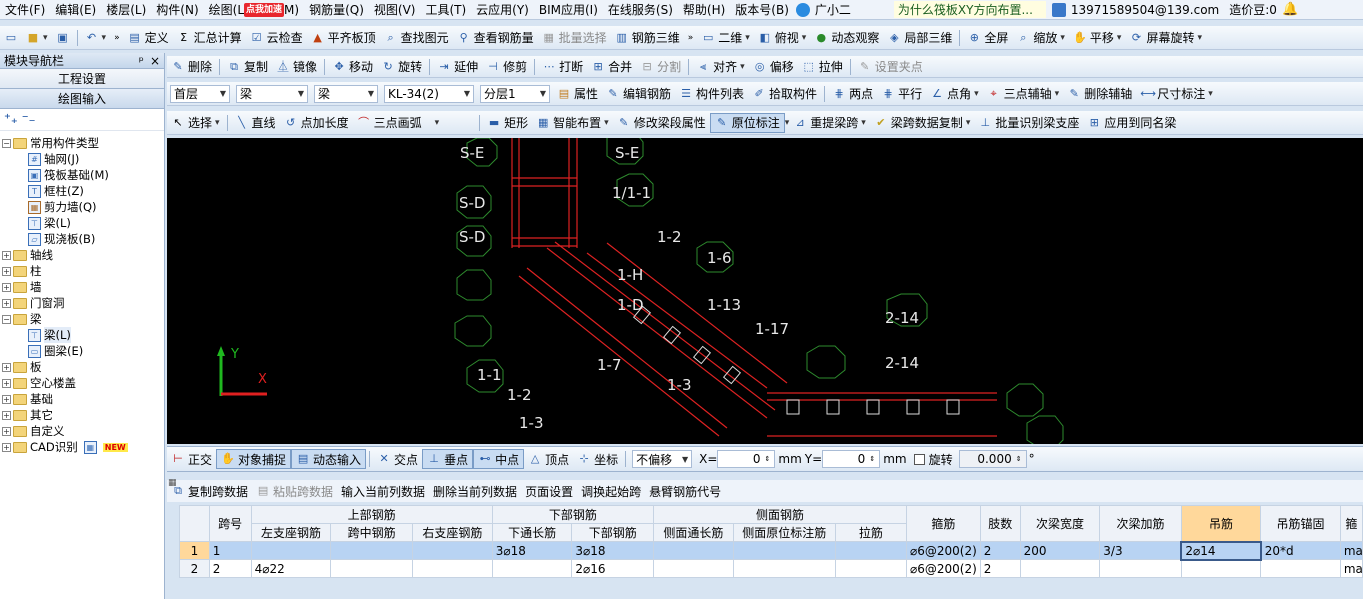  Describe the element at coordinates (291, 550) in the screenshot. I see `cell-left-support` at that location.